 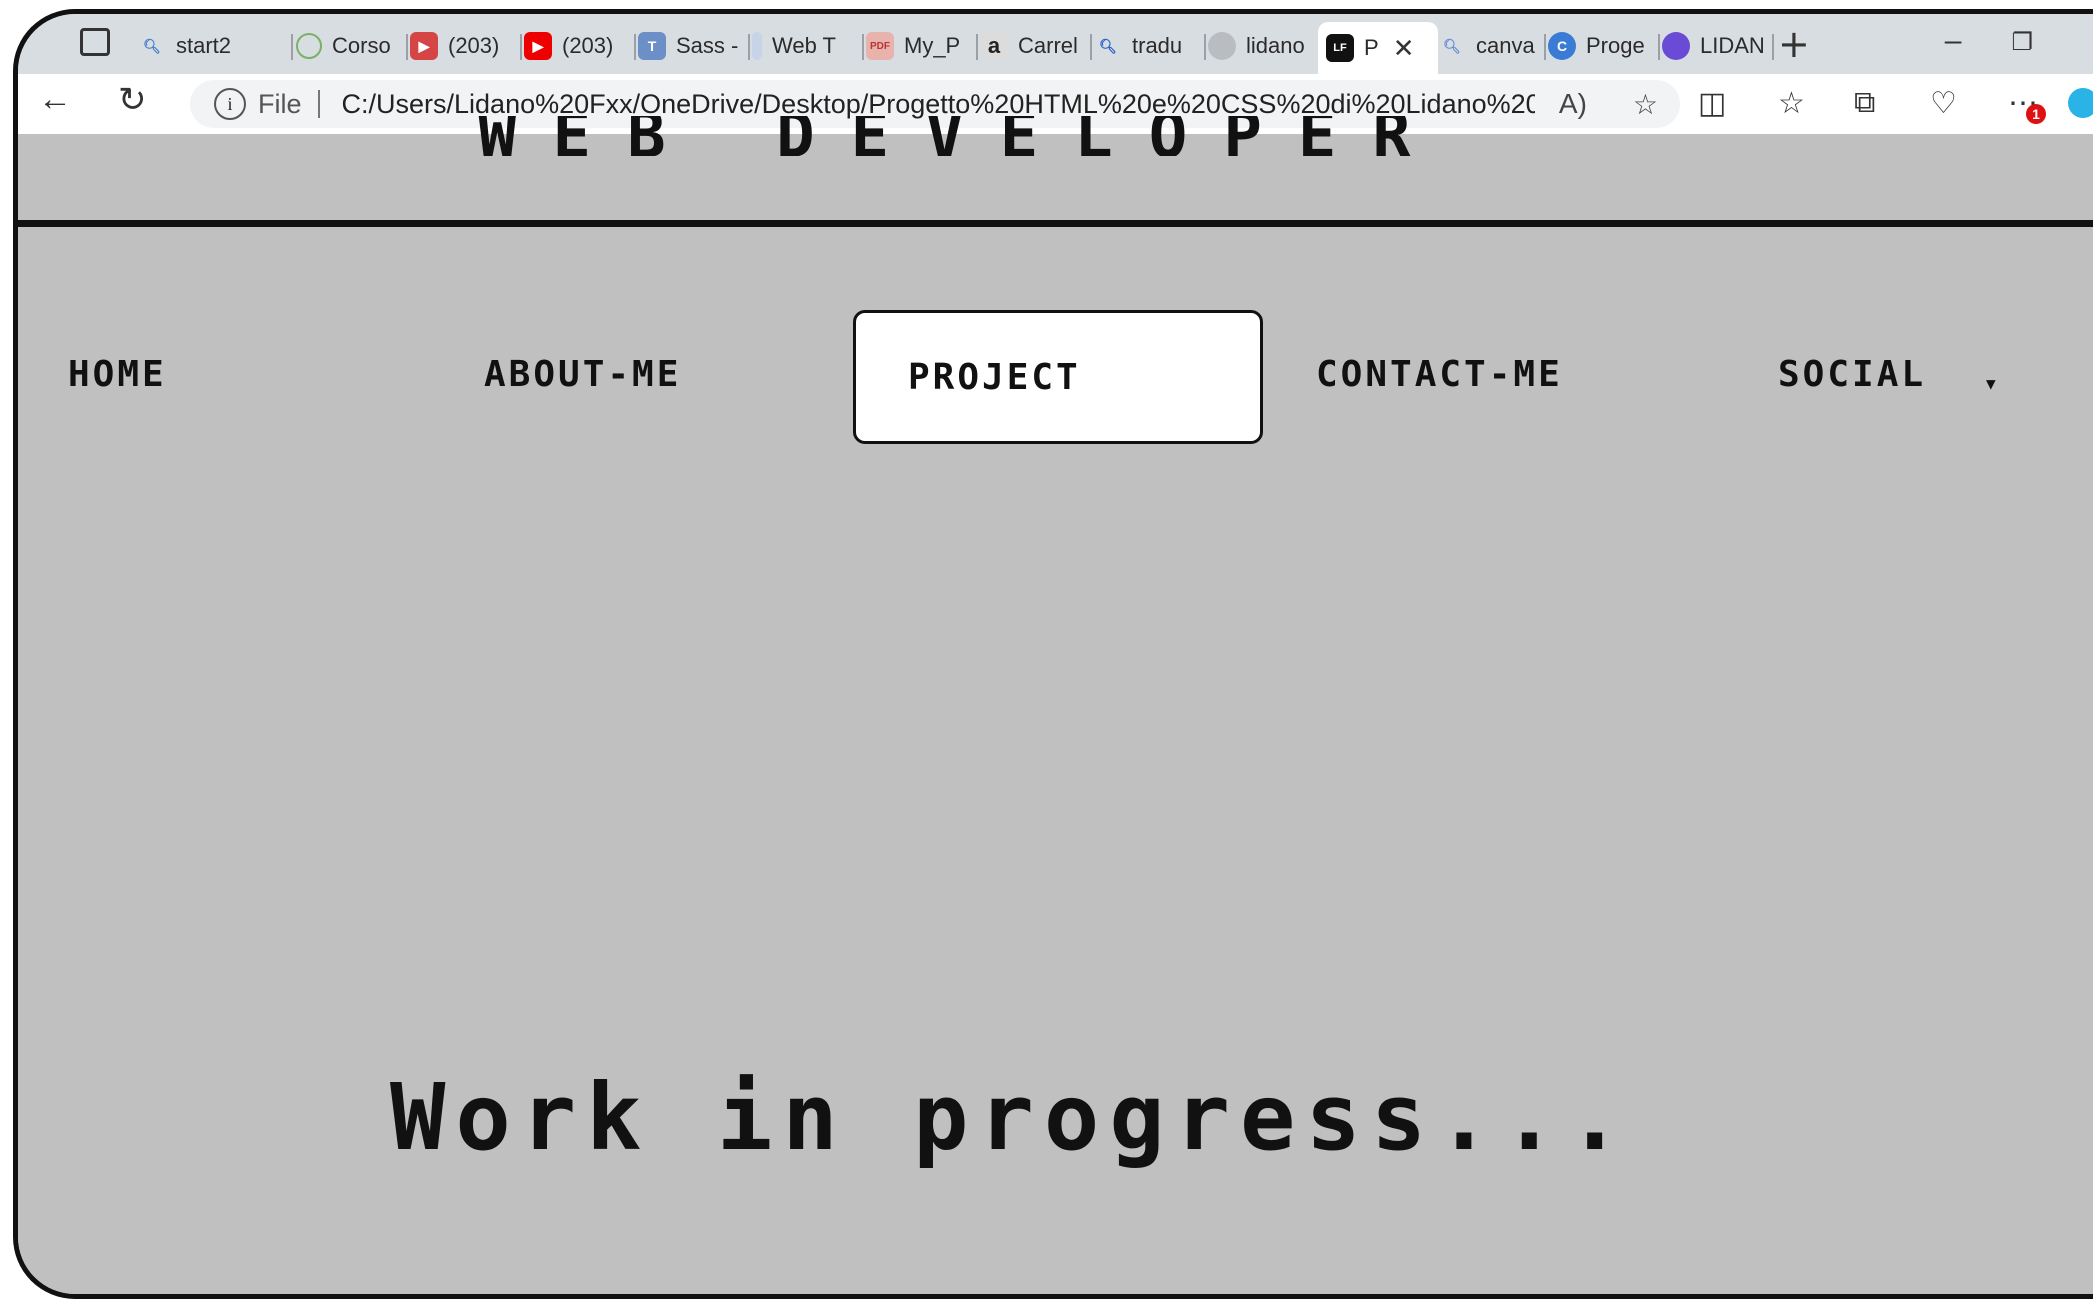 I want to click on tab-my-pdf: PDF My_P, so click(x=922, y=46).